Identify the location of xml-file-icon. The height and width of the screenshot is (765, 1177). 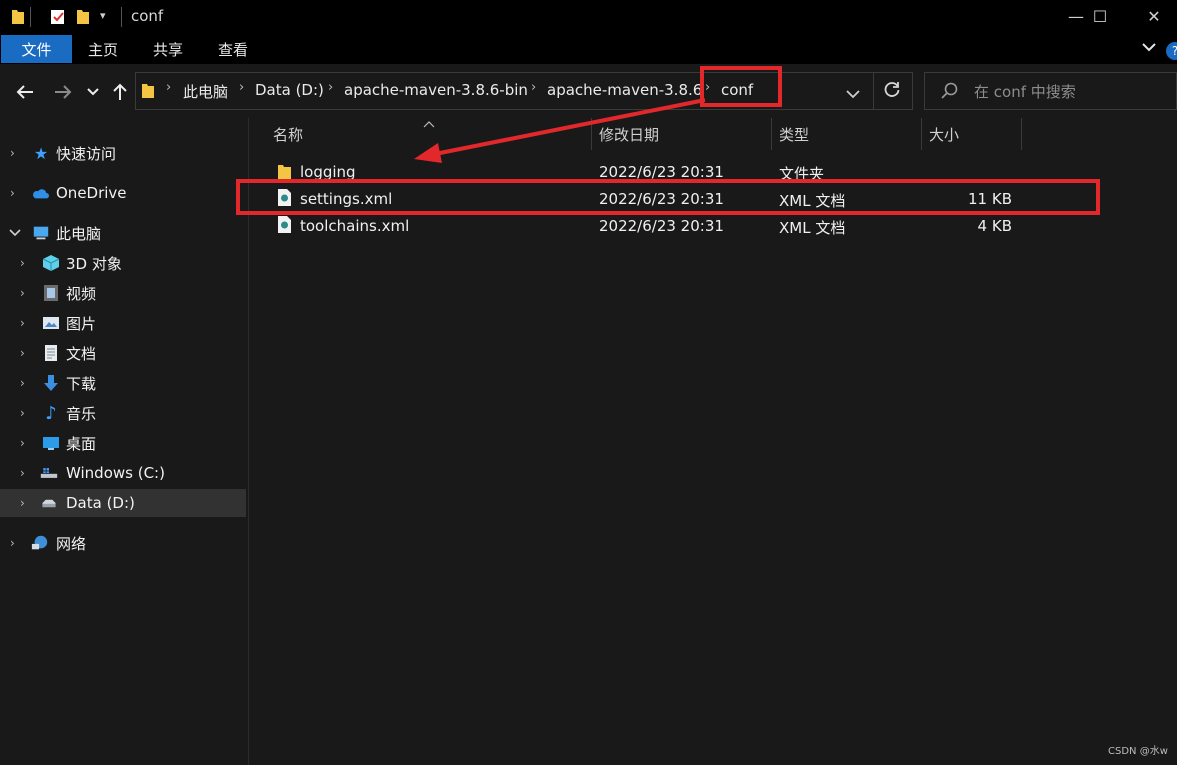
(284, 224).